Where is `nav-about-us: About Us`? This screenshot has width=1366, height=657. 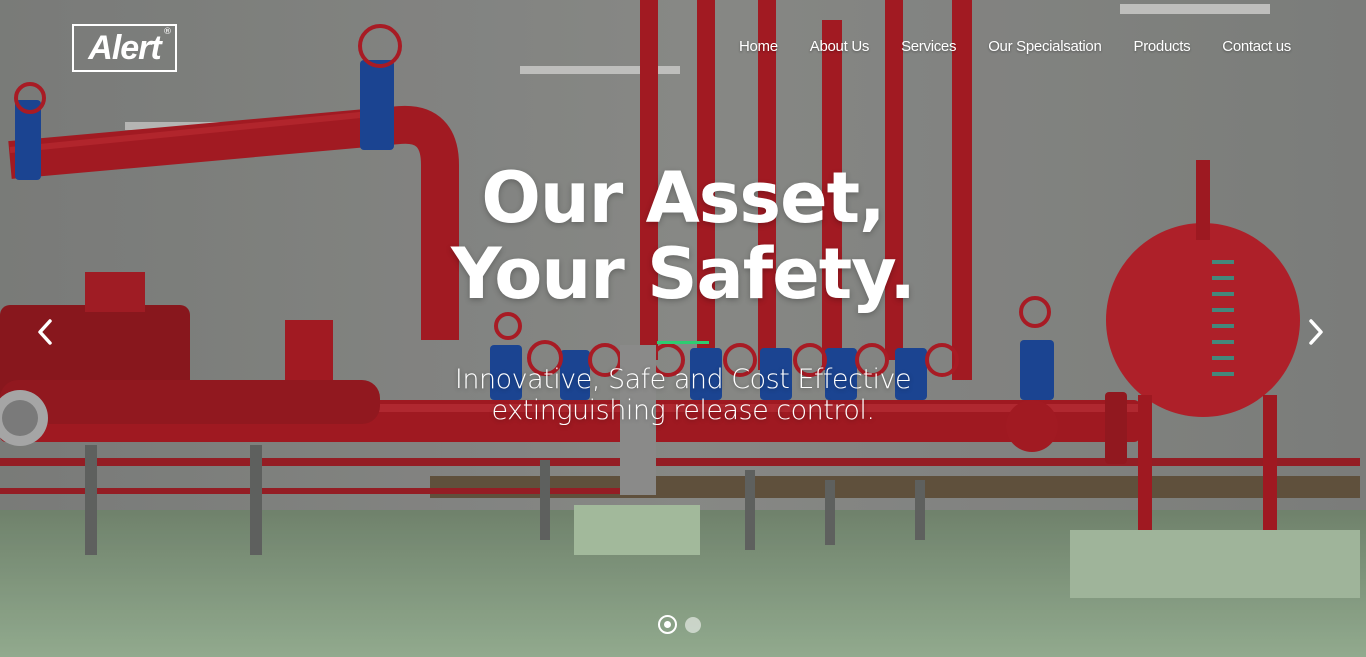
nav-about-us: About Us is located at coordinates (840, 46).